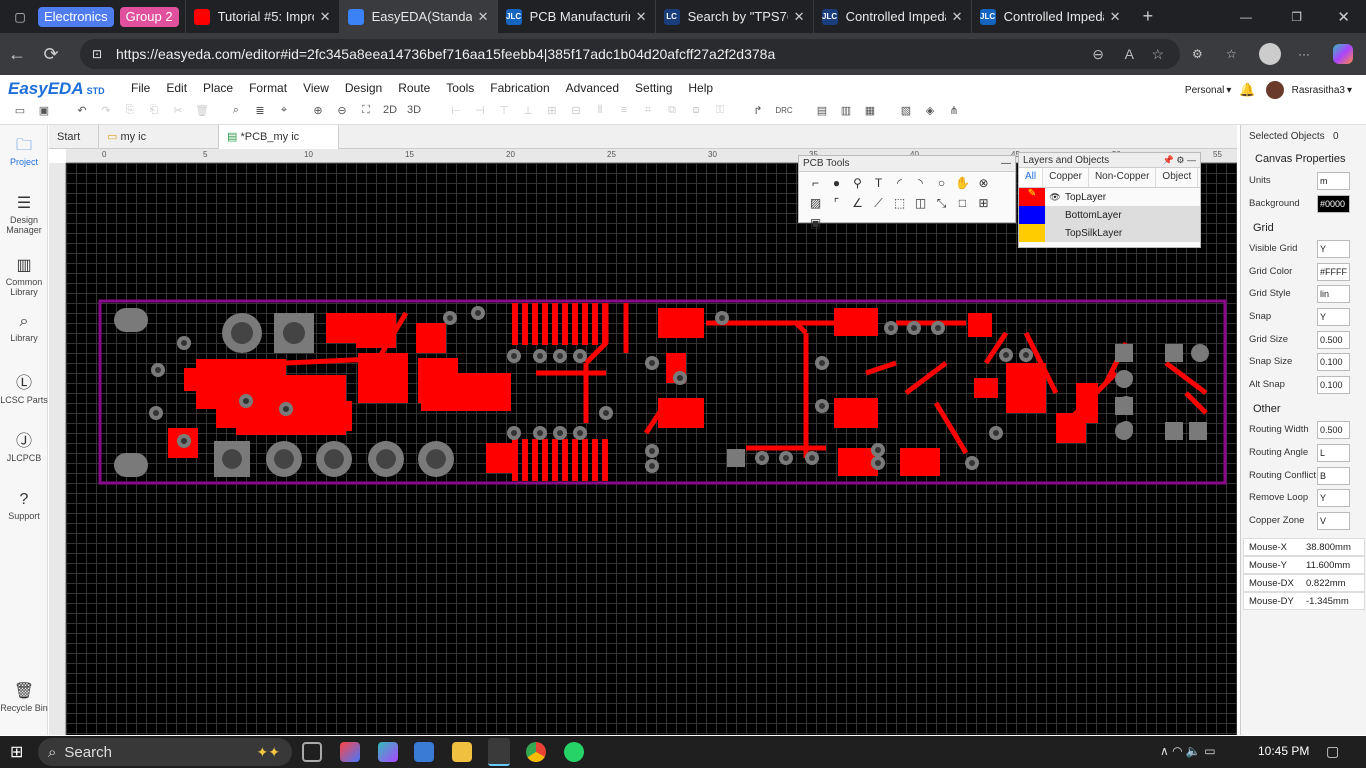 Image resolution: width=1366 pixels, height=768 pixels. What do you see at coordinates (784, 110) in the screenshot?
I see `drc-button: DRC` at bounding box center [784, 110].